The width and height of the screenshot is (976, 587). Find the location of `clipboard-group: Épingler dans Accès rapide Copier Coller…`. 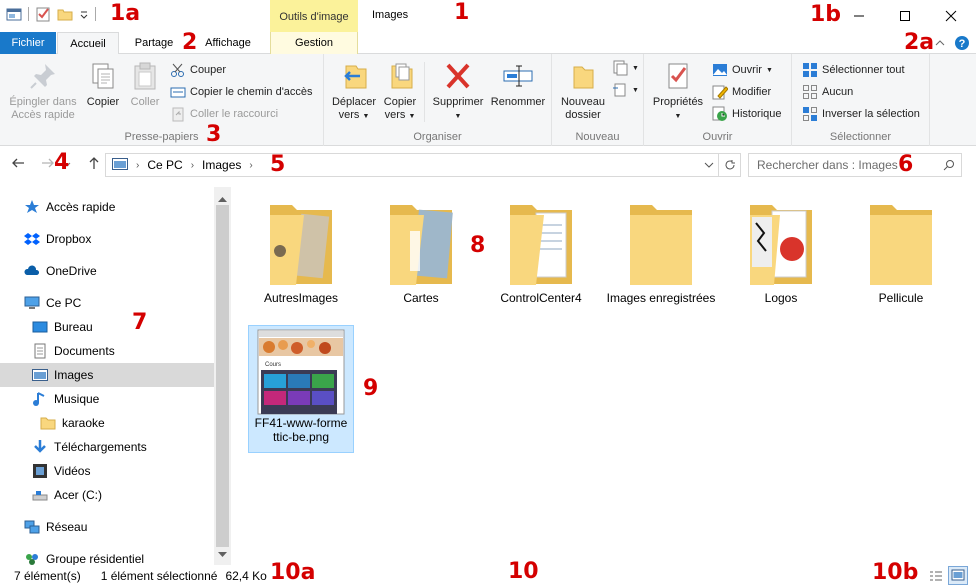

clipboard-group: Épingler dans Accès rapide Copier Coller… is located at coordinates (162, 100).